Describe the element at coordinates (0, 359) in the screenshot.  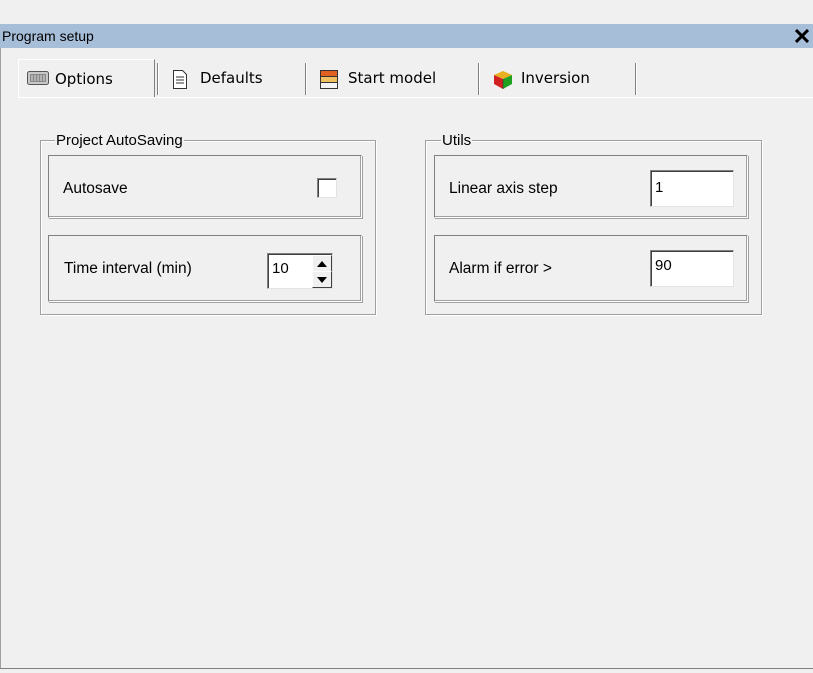
I see `window-left-edge` at that location.